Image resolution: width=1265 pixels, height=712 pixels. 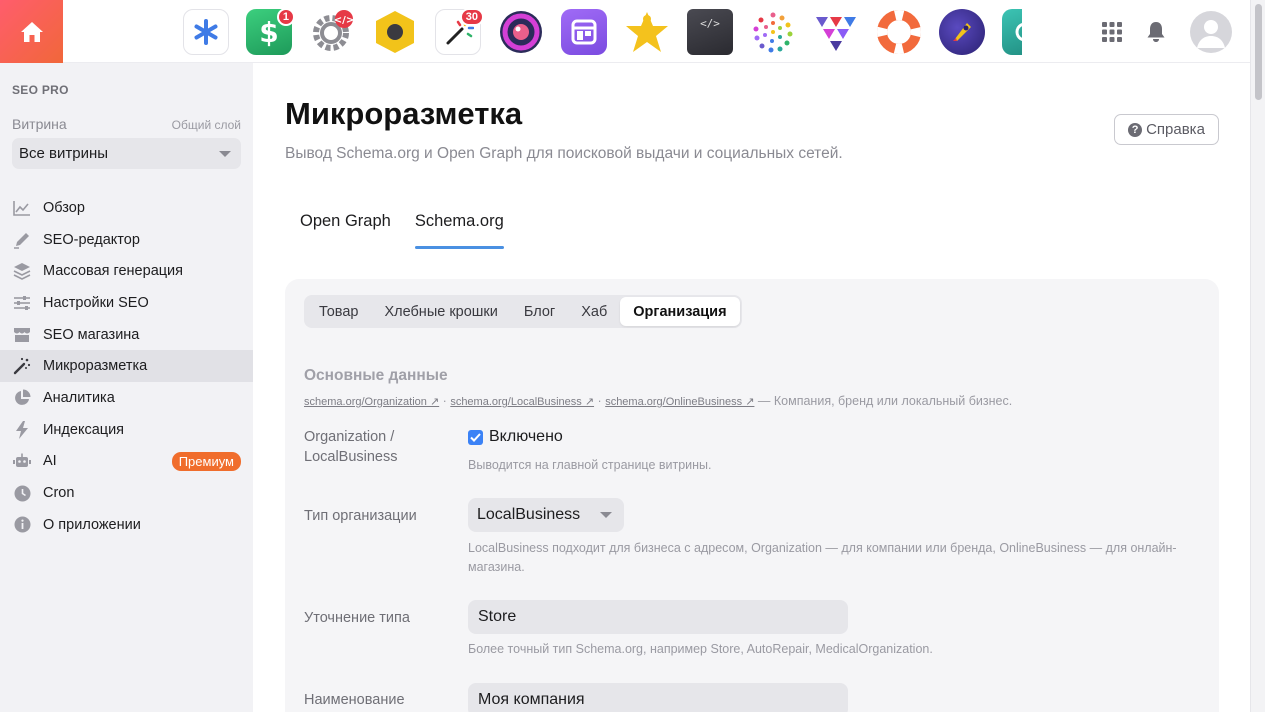 I want to click on enabled-checkbox, so click(x=475, y=437).